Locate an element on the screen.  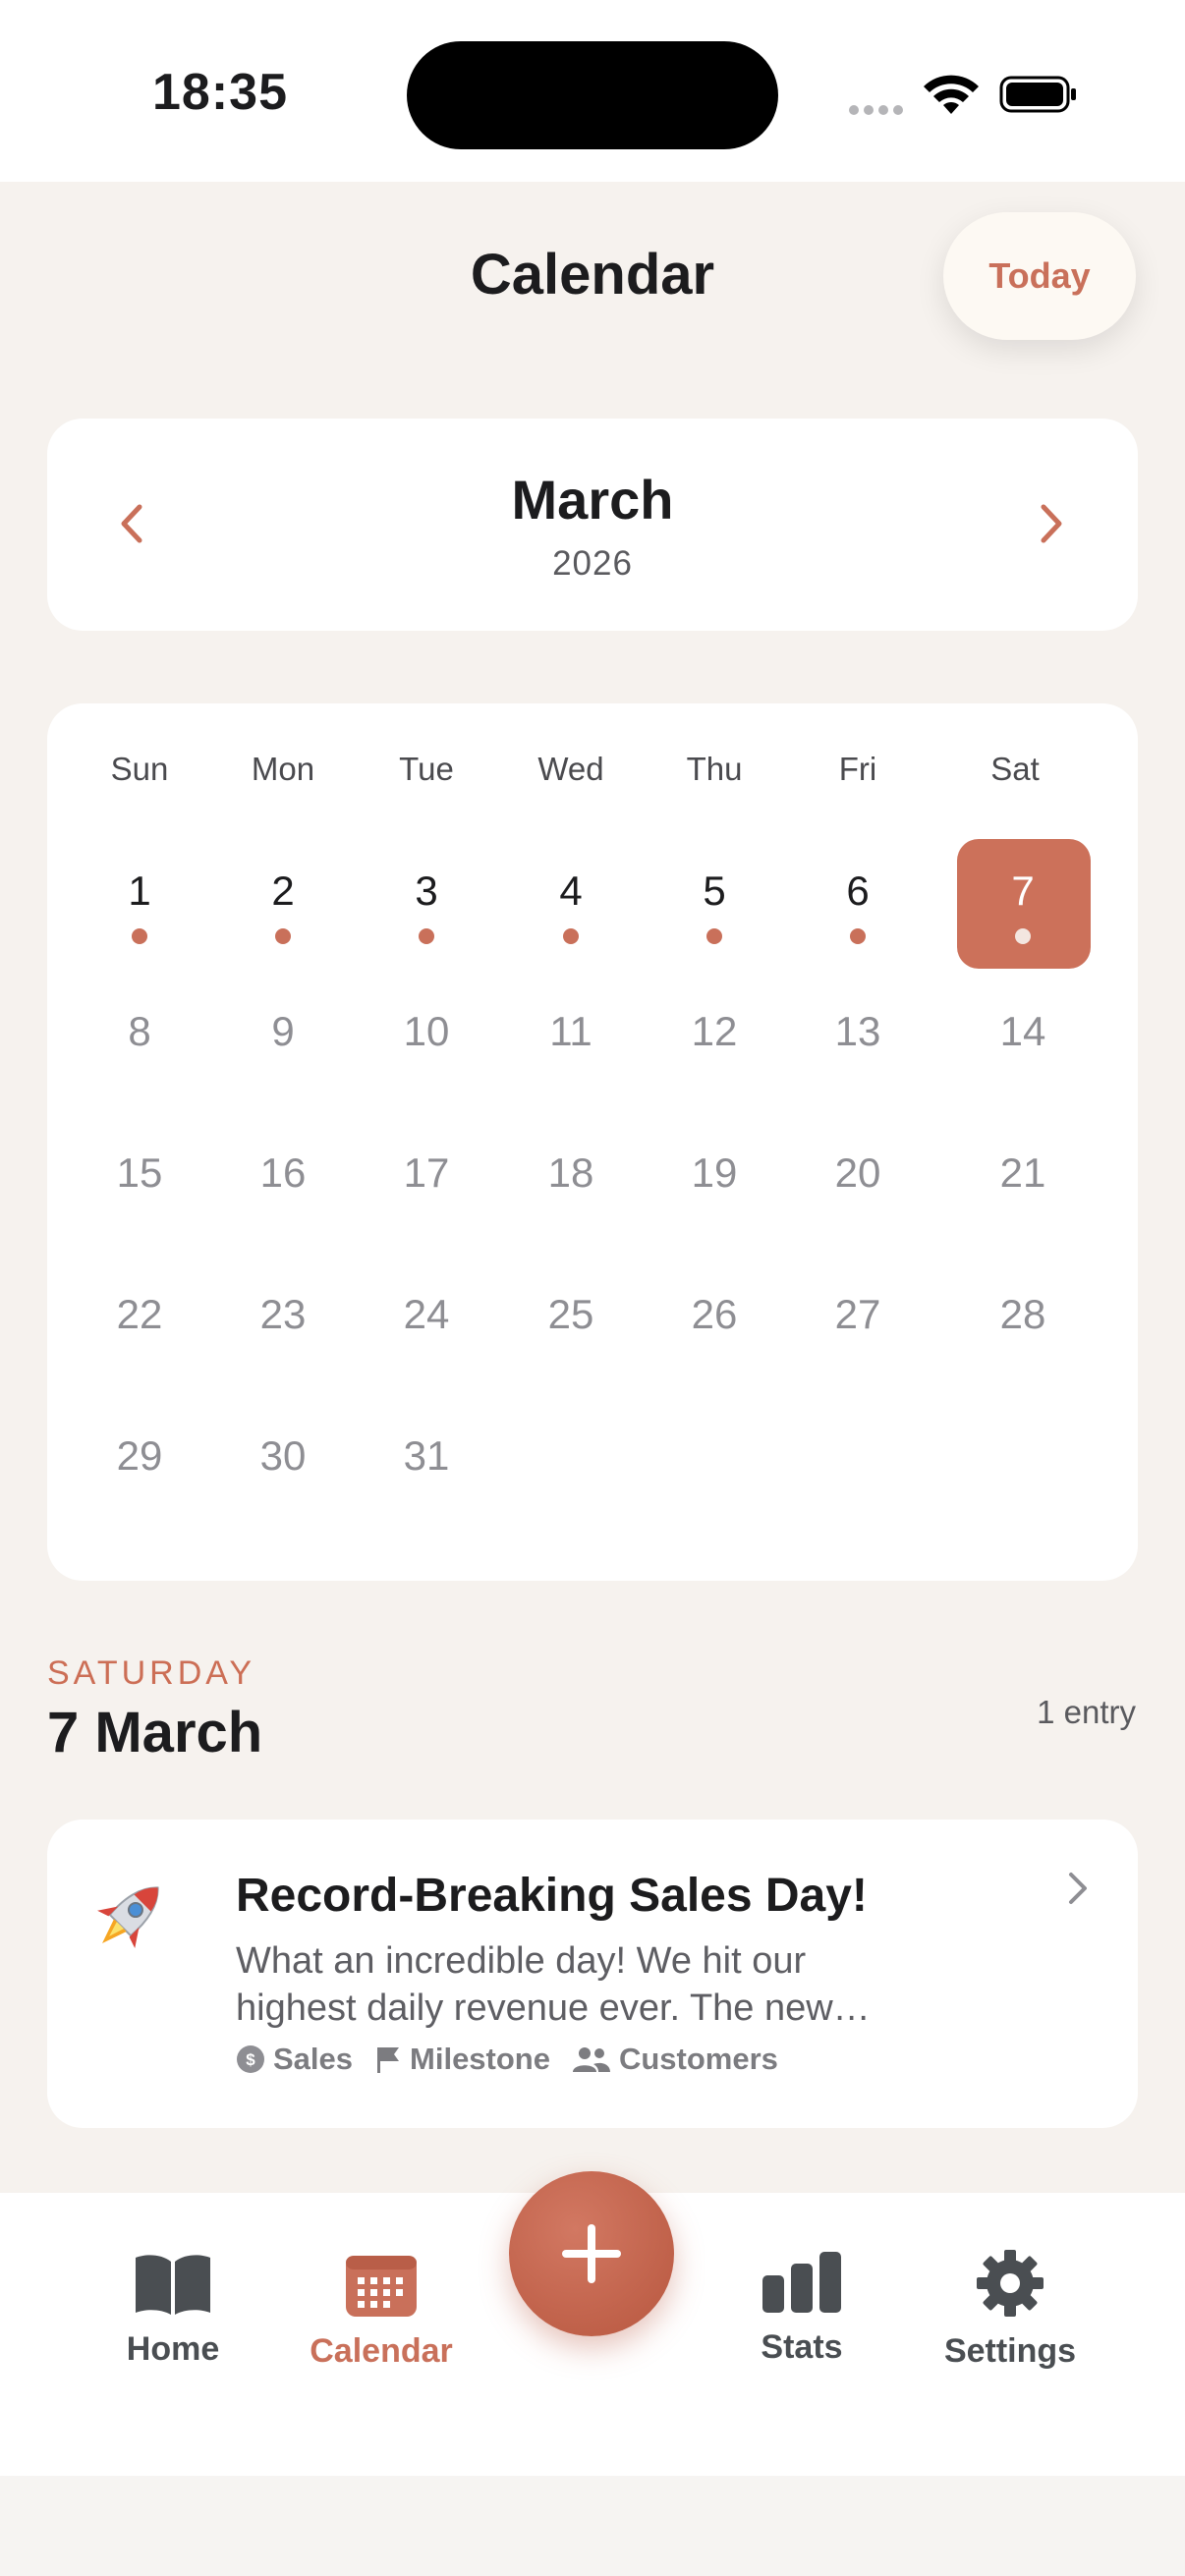
add-entry-button is located at coordinates (592, 2253).